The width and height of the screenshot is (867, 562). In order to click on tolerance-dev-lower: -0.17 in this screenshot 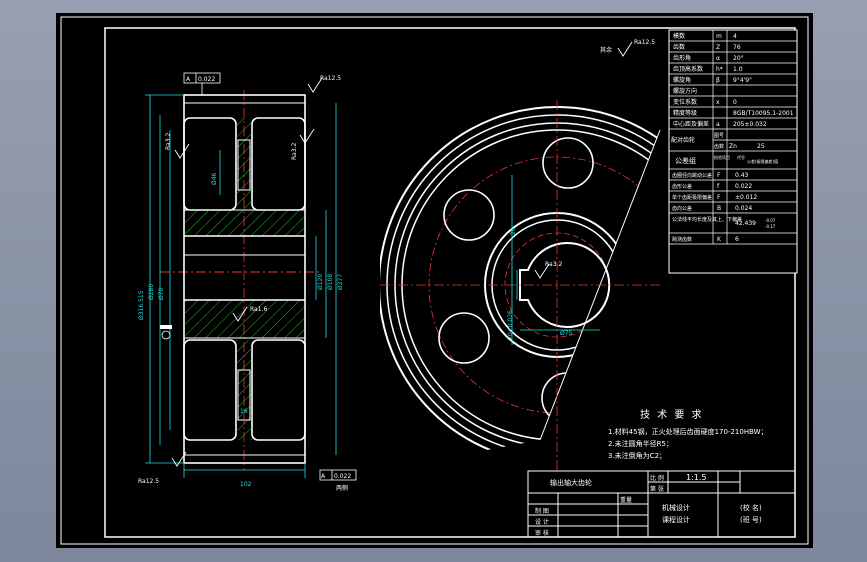, I will do `click(770, 226)`.